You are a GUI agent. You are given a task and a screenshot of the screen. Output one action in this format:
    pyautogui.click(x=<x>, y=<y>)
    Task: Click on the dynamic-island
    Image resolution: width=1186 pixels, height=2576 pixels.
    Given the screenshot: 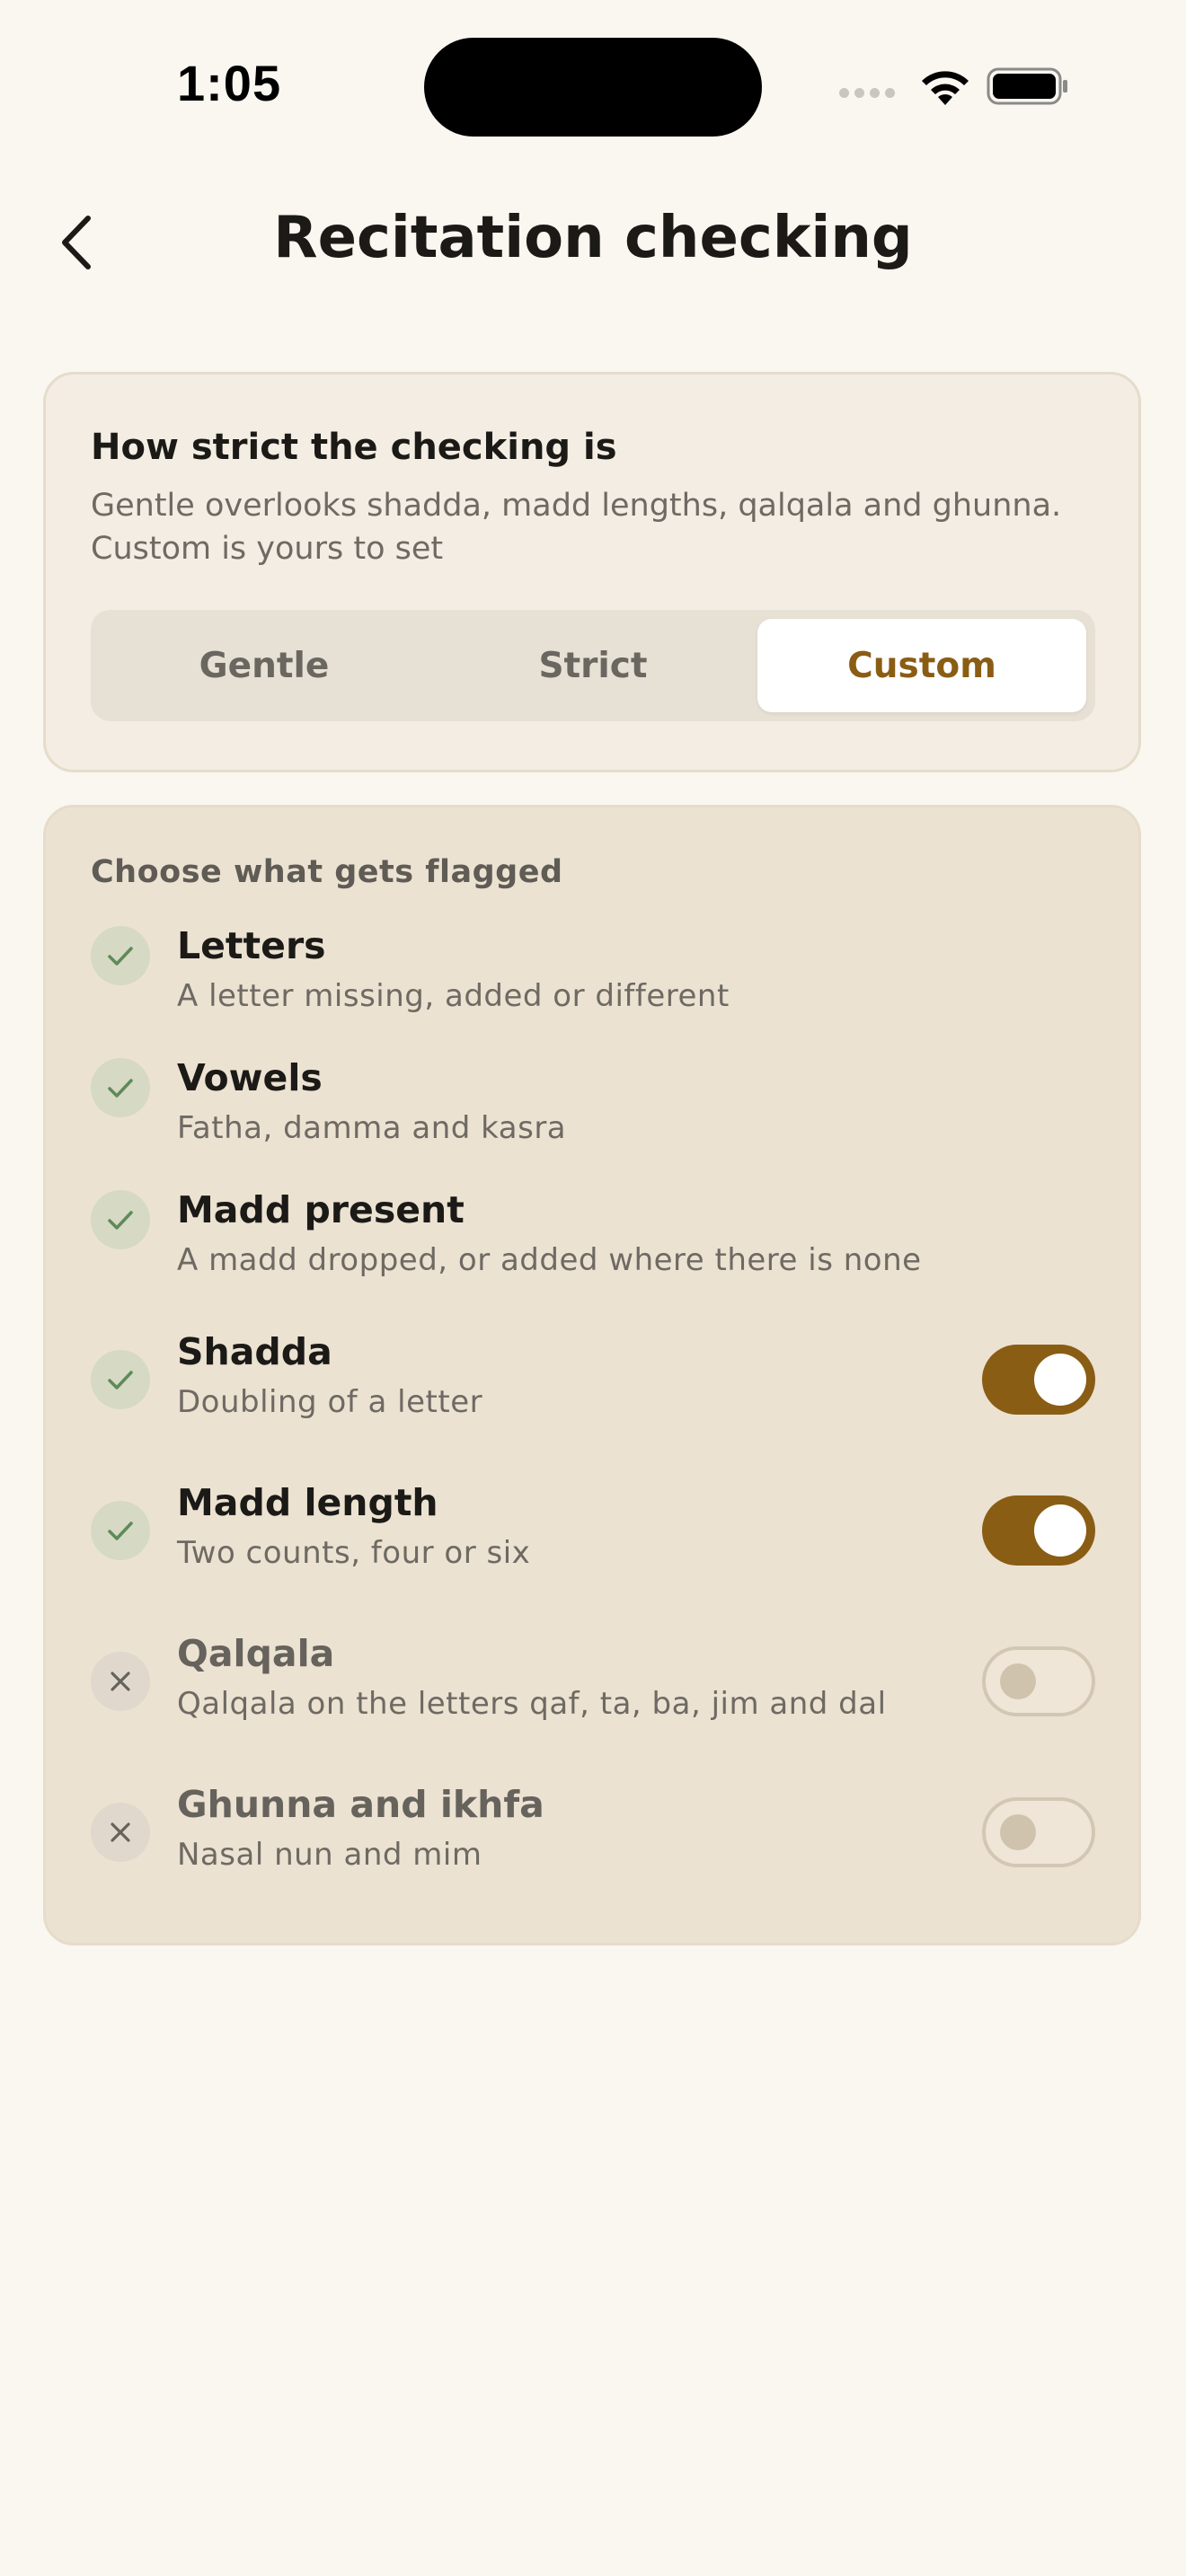 What is the action you would take?
    pyautogui.click(x=593, y=87)
    